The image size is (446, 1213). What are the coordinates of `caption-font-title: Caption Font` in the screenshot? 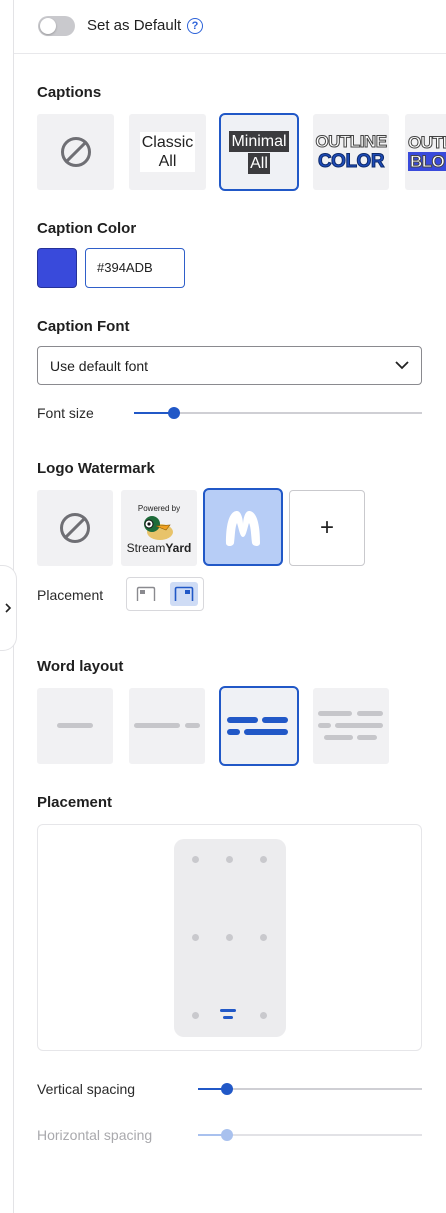 It's located at (83, 326).